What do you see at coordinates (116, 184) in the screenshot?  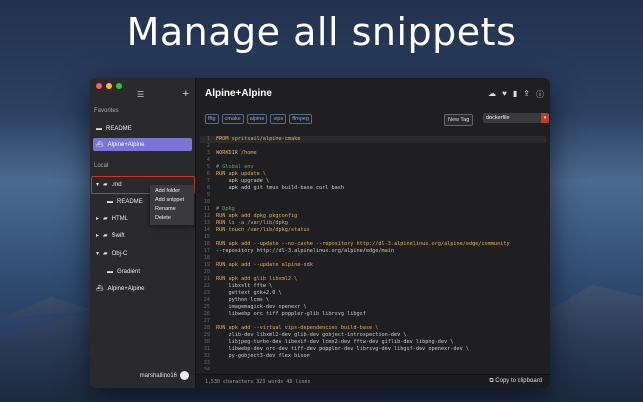 I see `sidebar-item-label: .md` at bounding box center [116, 184].